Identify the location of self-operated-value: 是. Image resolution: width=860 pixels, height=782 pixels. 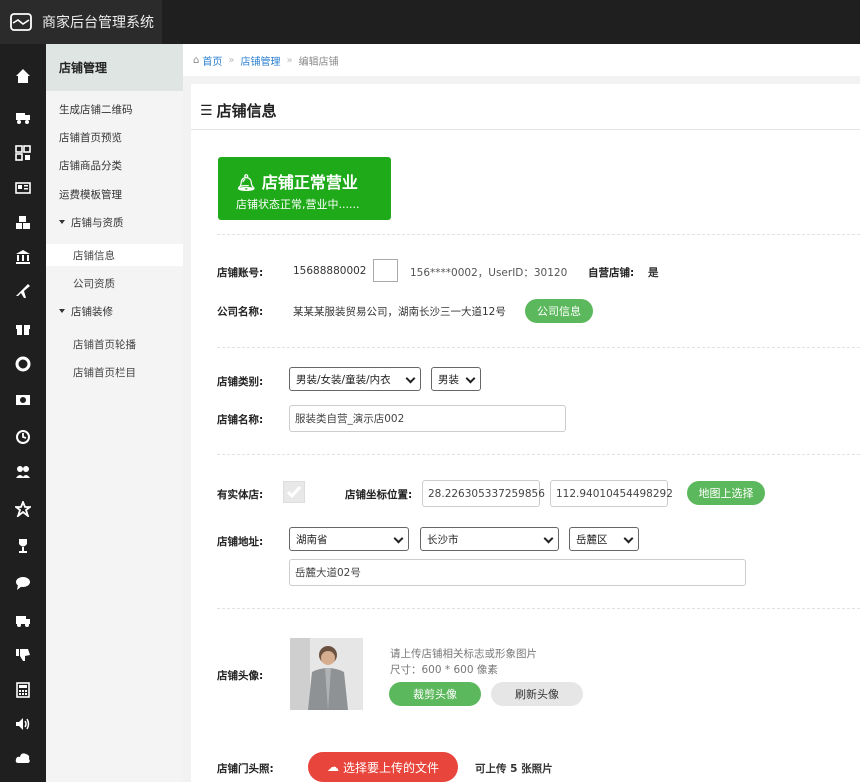
(653, 273).